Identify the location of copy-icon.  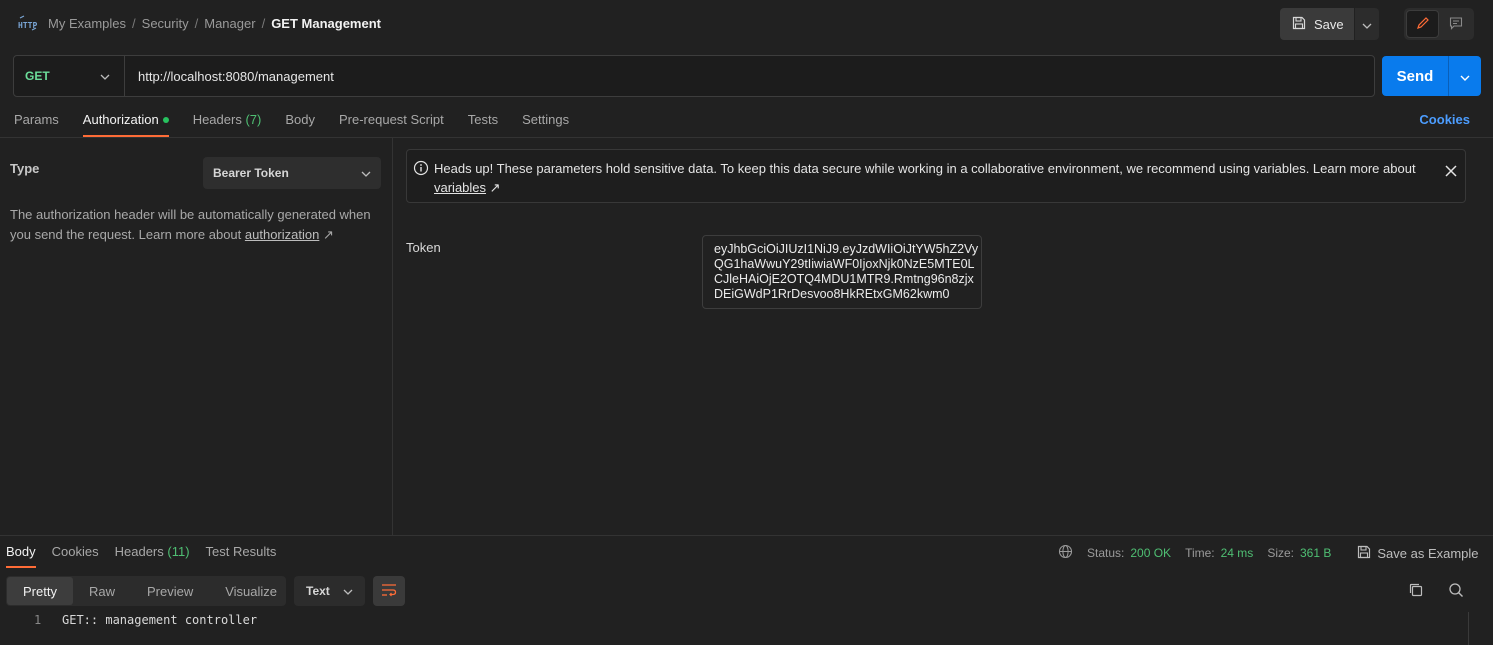
(1416, 591).